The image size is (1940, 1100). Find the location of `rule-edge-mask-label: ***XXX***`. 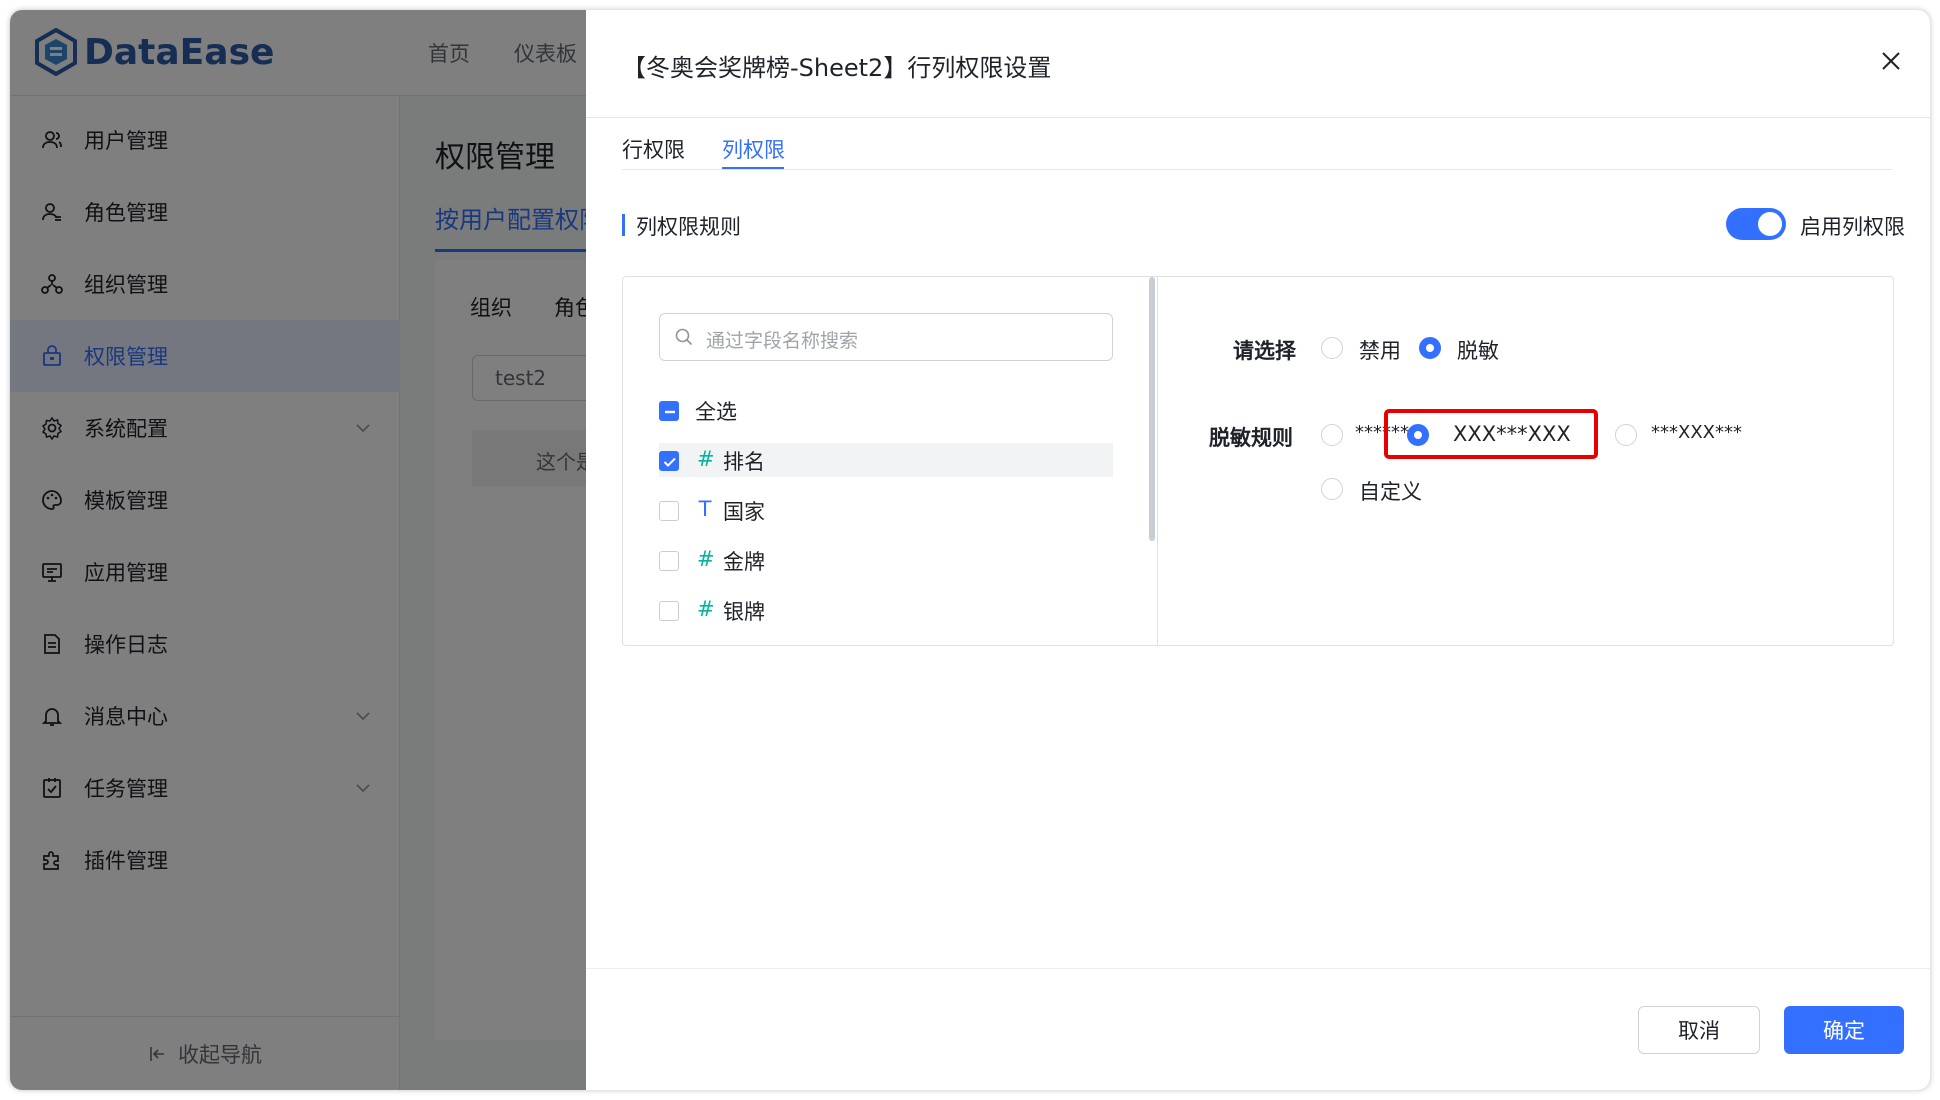

rule-edge-mask-label: ***XXX*** is located at coordinates (1696, 432).